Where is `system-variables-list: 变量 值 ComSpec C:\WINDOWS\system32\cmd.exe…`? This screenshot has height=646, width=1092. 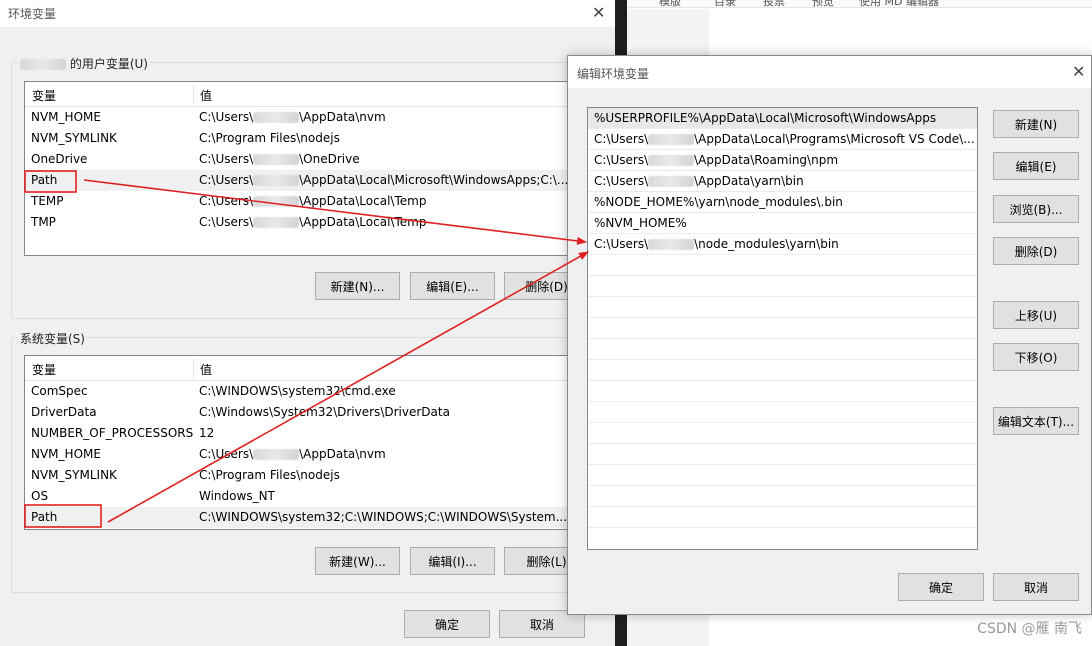
system-variables-list: 变量 值 ComSpec C:\WINDOWS\system32\cmd.exe… is located at coordinates (319, 442).